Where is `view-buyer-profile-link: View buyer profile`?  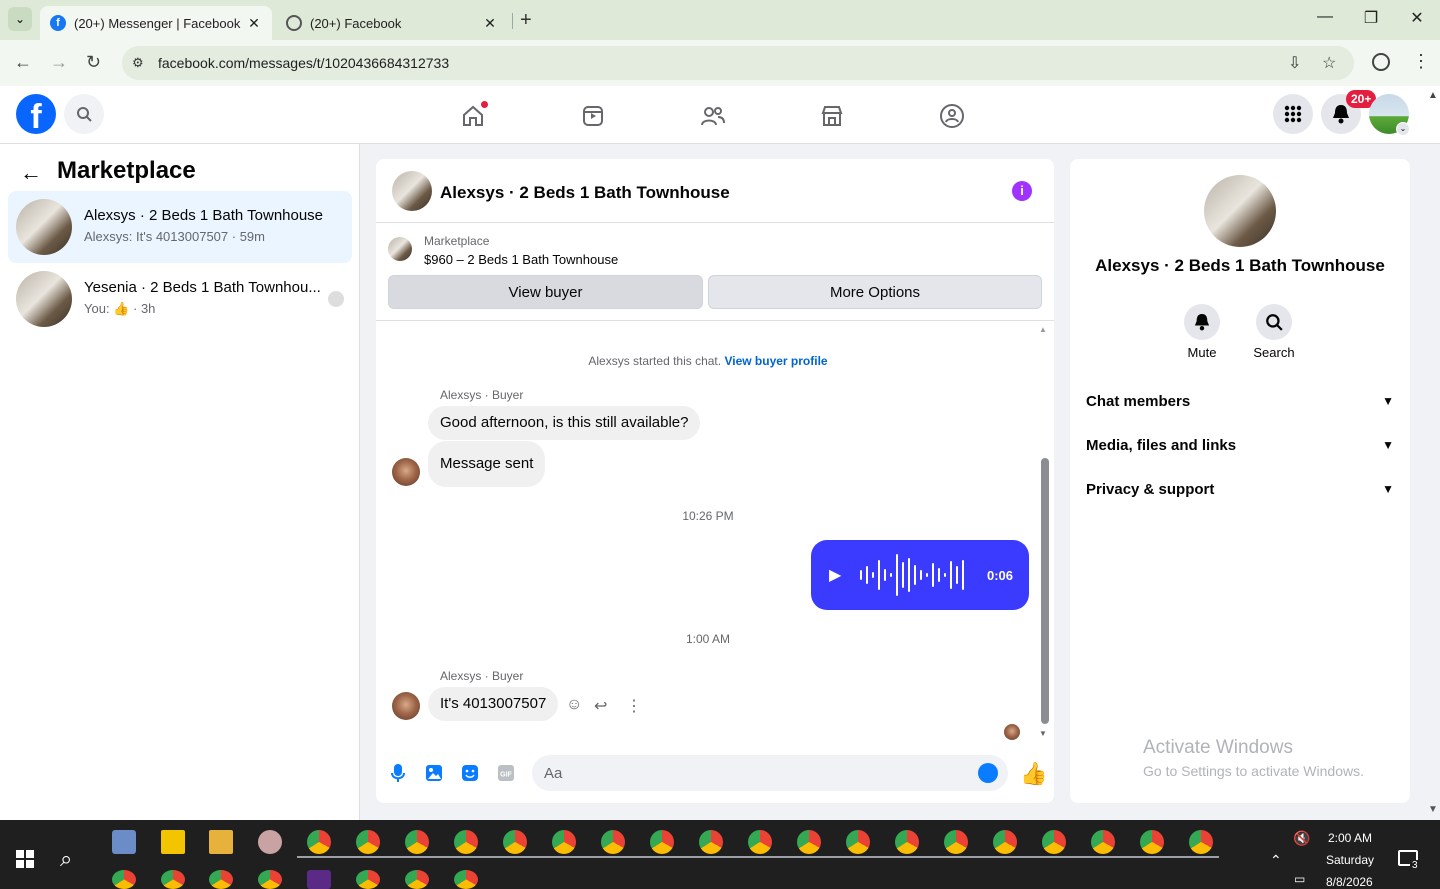
view-buyer-profile-link: View buyer profile is located at coordinates (775, 361).